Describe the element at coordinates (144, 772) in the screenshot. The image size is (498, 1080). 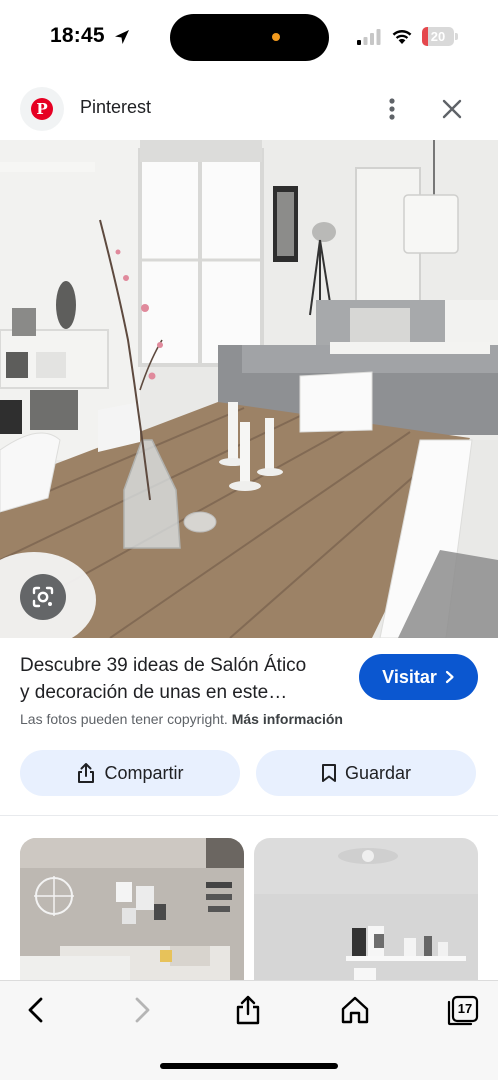
I see `share-button-label: Compartir` at that location.